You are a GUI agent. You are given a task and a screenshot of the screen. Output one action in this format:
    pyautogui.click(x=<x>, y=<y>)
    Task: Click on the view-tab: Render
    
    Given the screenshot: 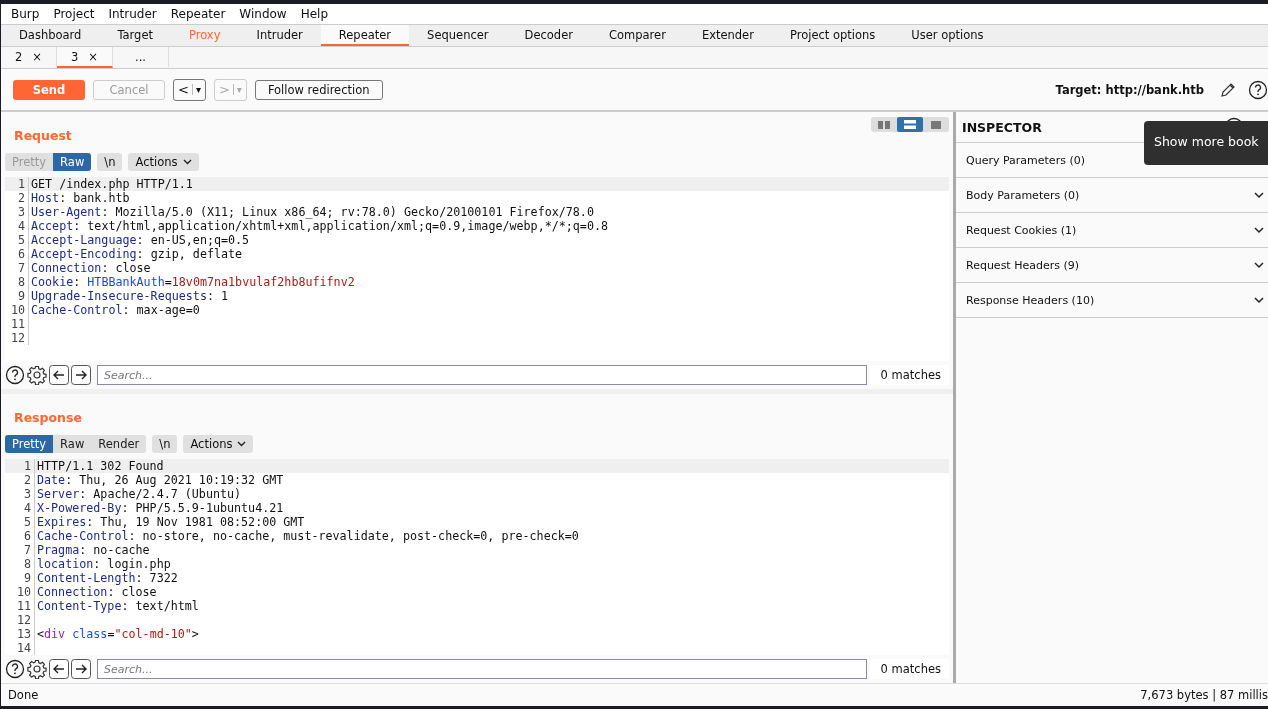 What is the action you would take?
    pyautogui.click(x=119, y=444)
    